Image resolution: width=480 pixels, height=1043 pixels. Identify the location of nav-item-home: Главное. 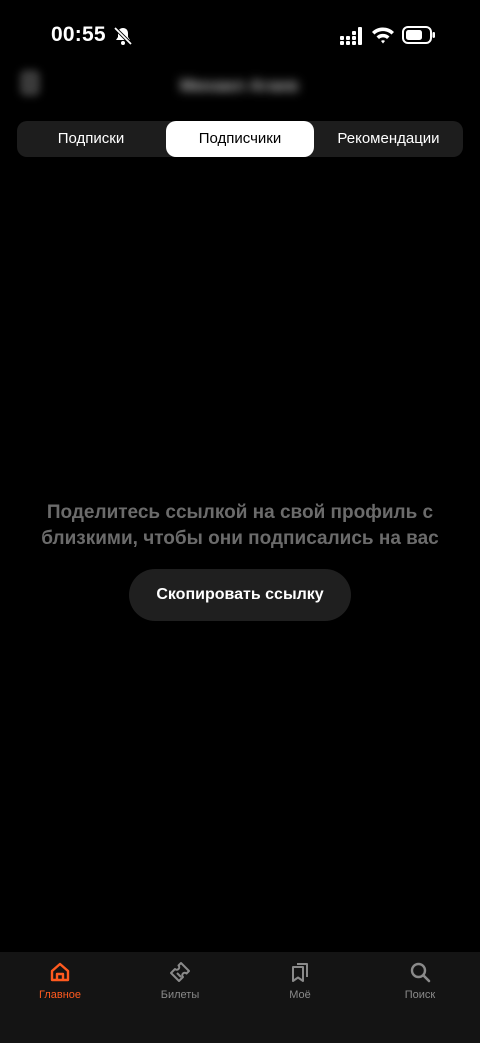
(60, 987).